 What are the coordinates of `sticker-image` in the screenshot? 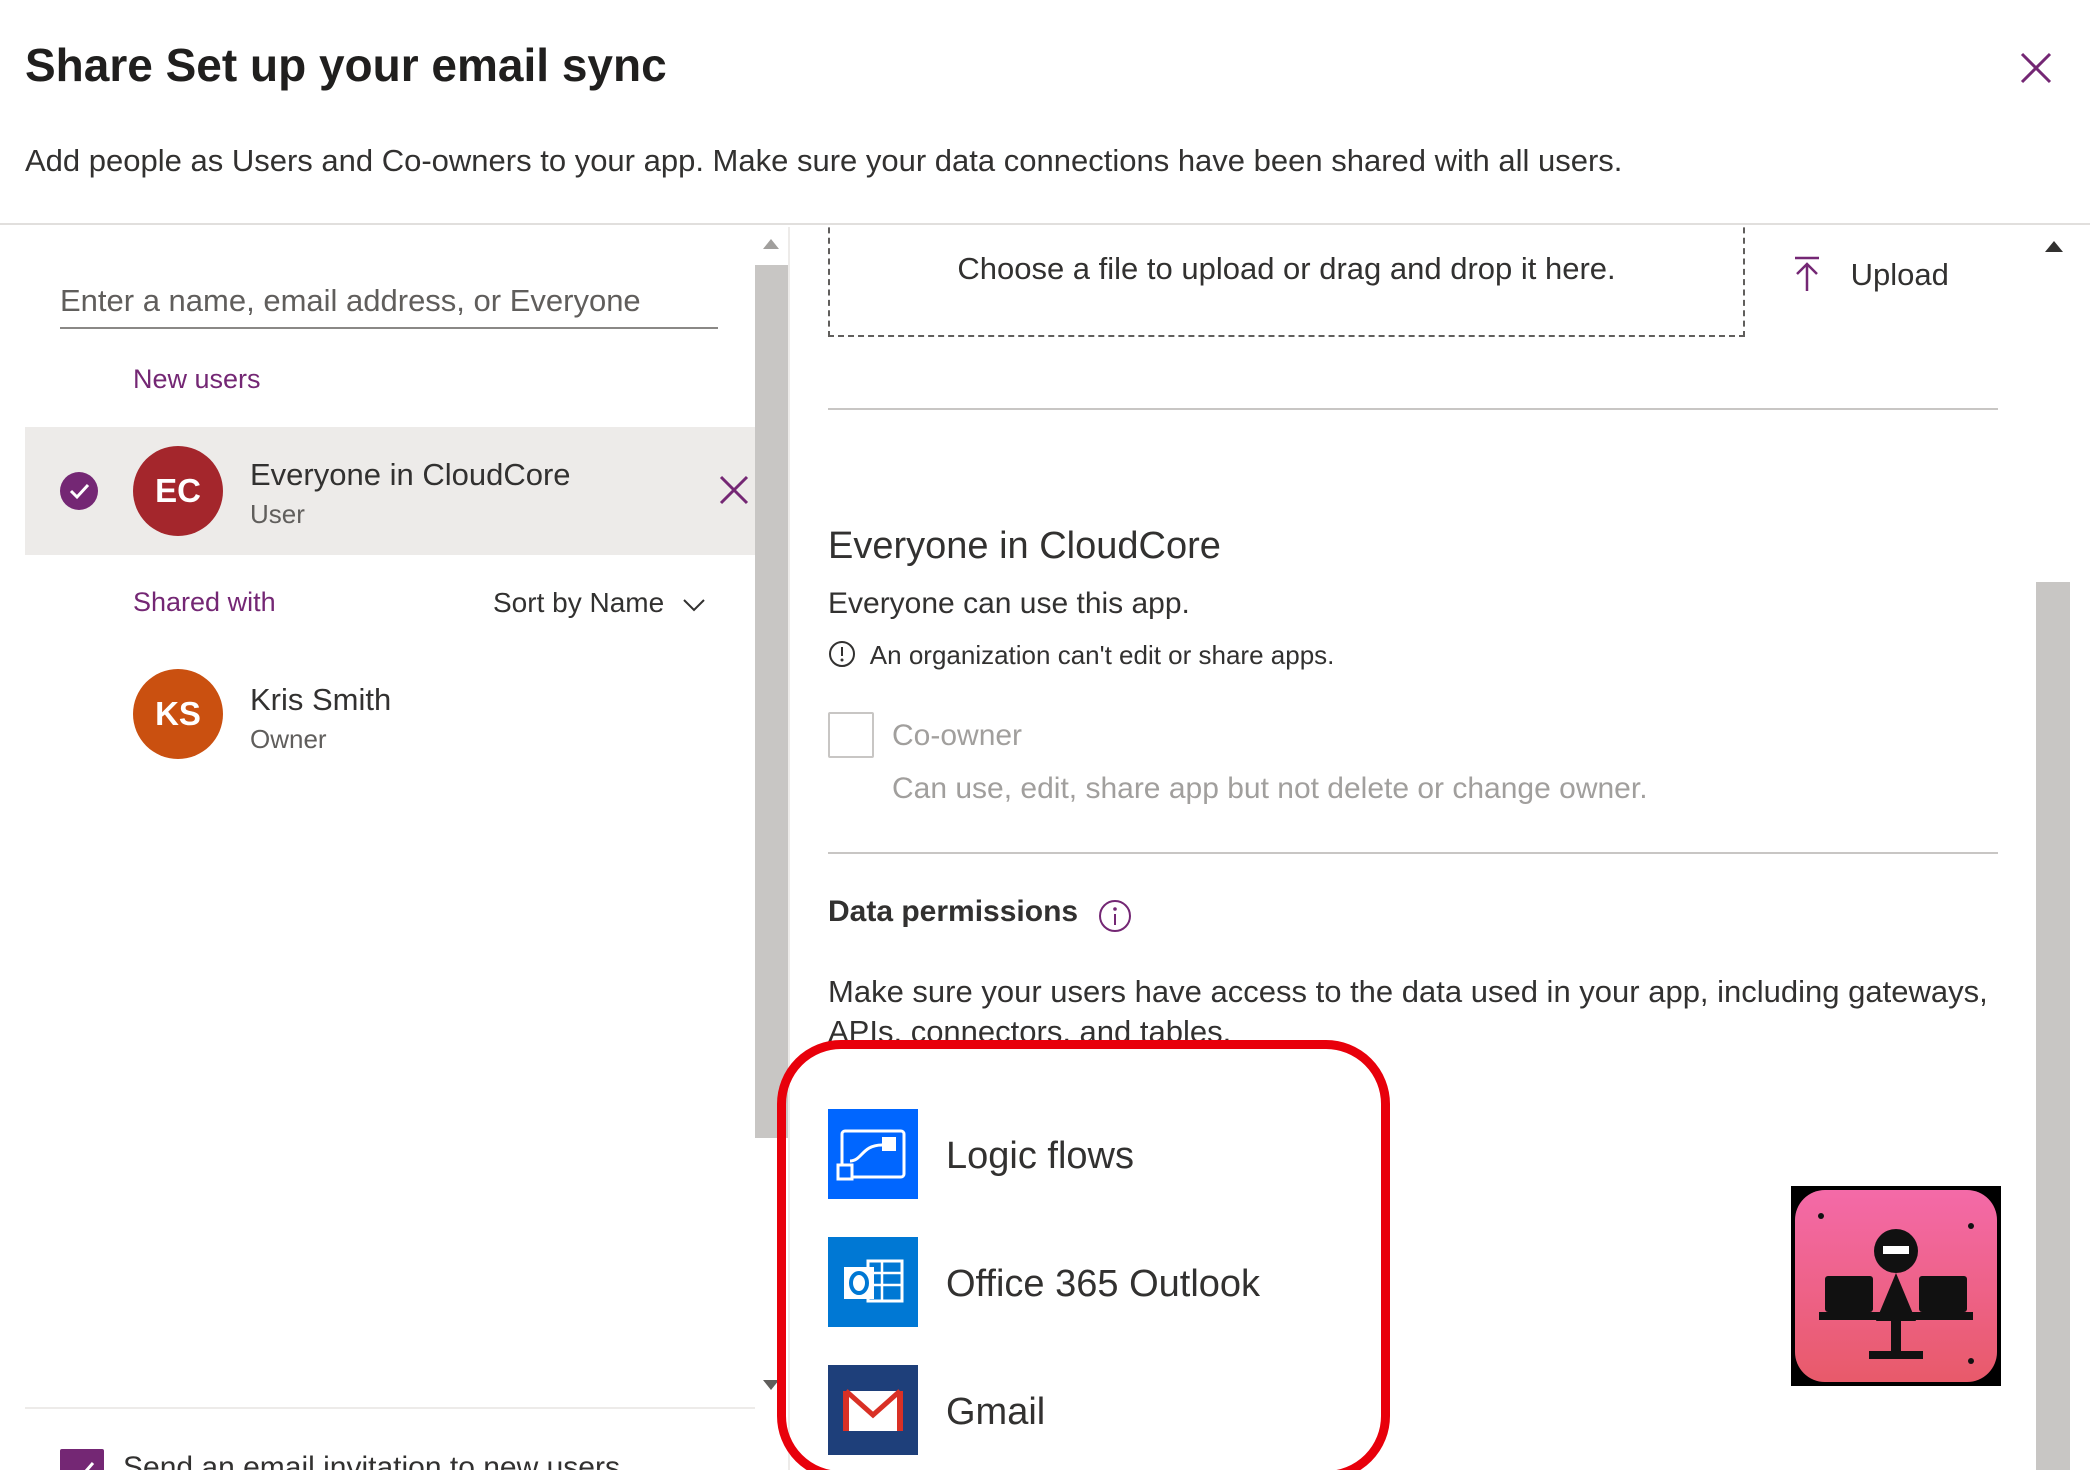 It's located at (1896, 1286).